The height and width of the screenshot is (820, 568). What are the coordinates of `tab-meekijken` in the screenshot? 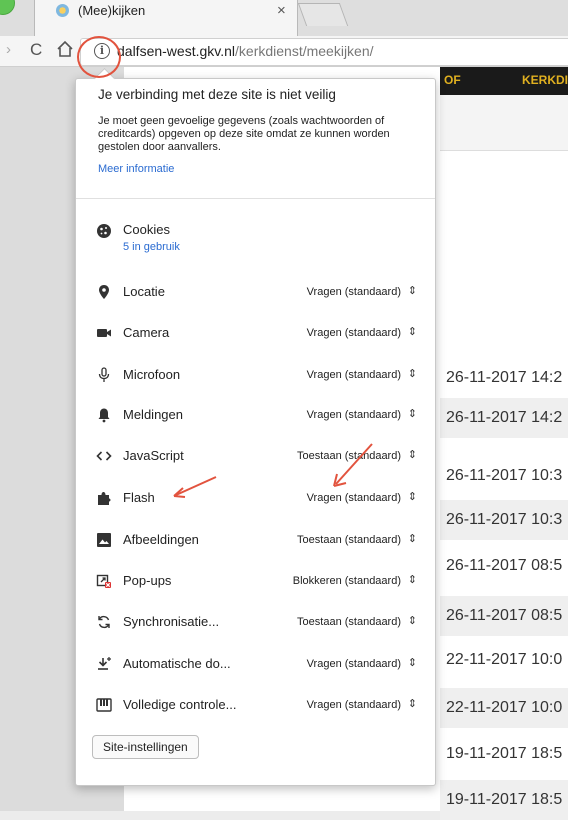 It's located at (166, 18).